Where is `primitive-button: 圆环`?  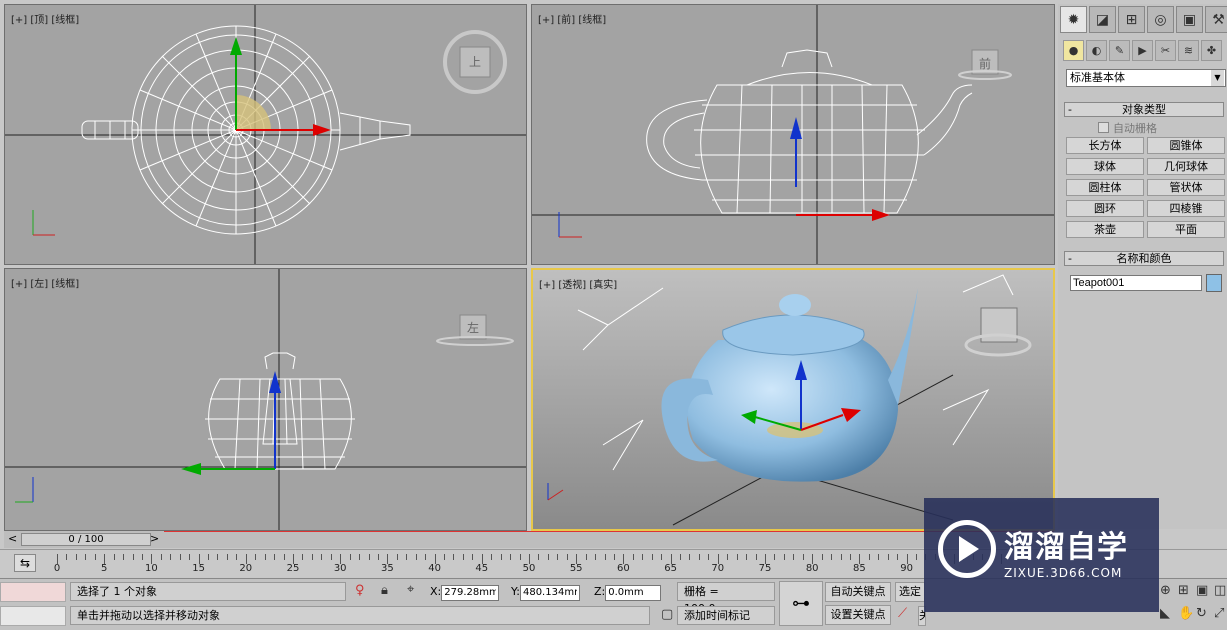 primitive-button: 圆环 is located at coordinates (1105, 208).